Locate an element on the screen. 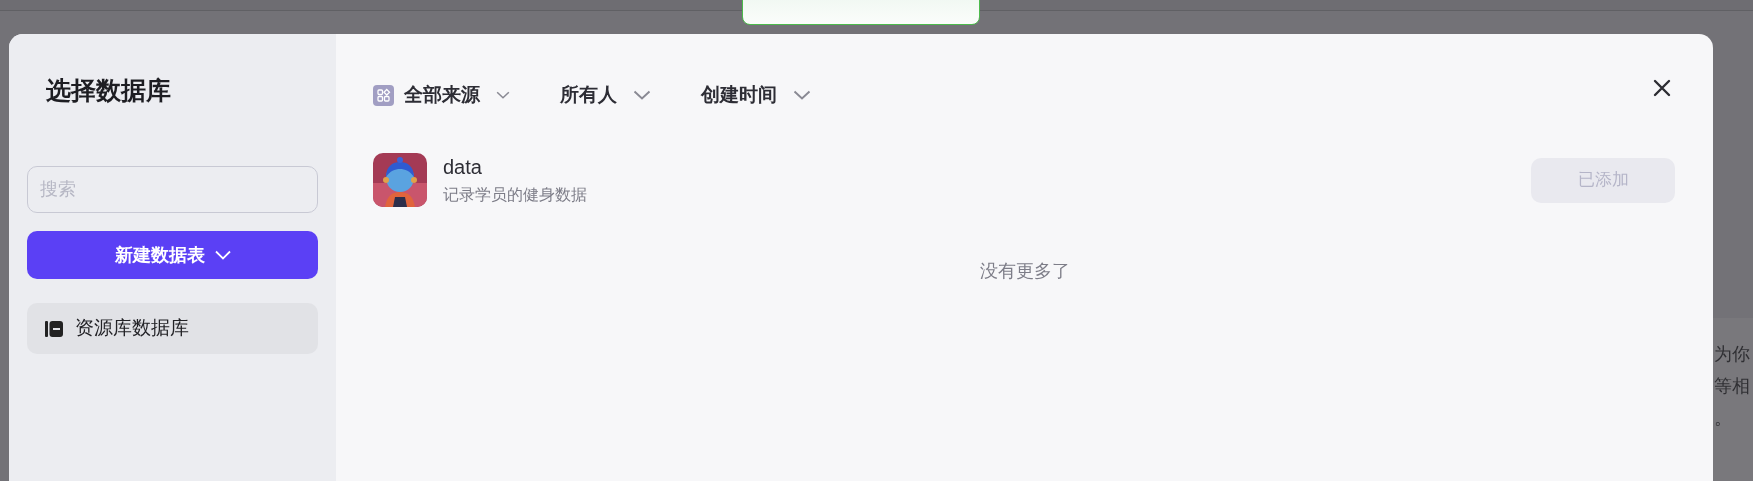 Image resolution: width=1753 pixels, height=481 pixels. no-more-text: 没有更多了 is located at coordinates (1024, 271).